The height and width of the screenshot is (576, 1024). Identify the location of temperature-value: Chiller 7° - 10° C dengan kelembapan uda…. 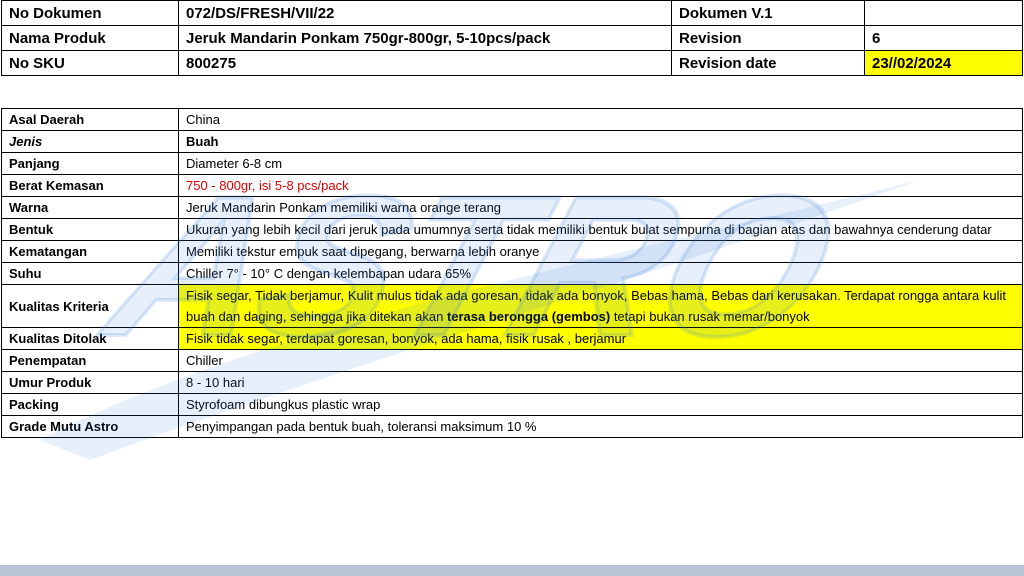
(600, 273).